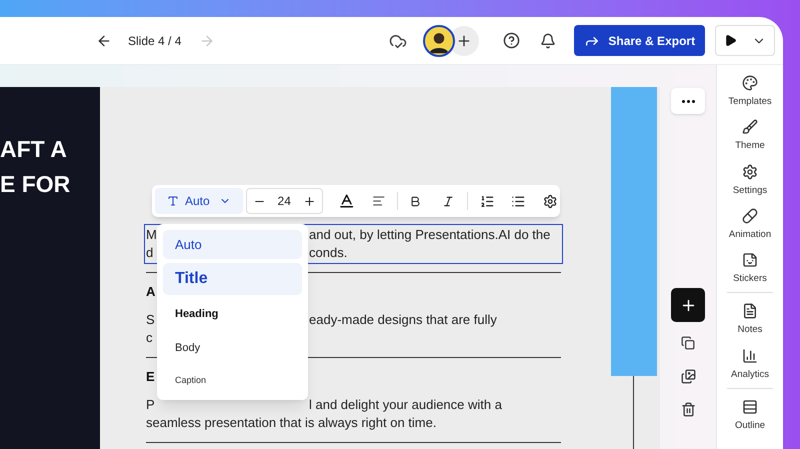 The width and height of the screenshot is (800, 449). I want to click on brush-icon, so click(750, 127).